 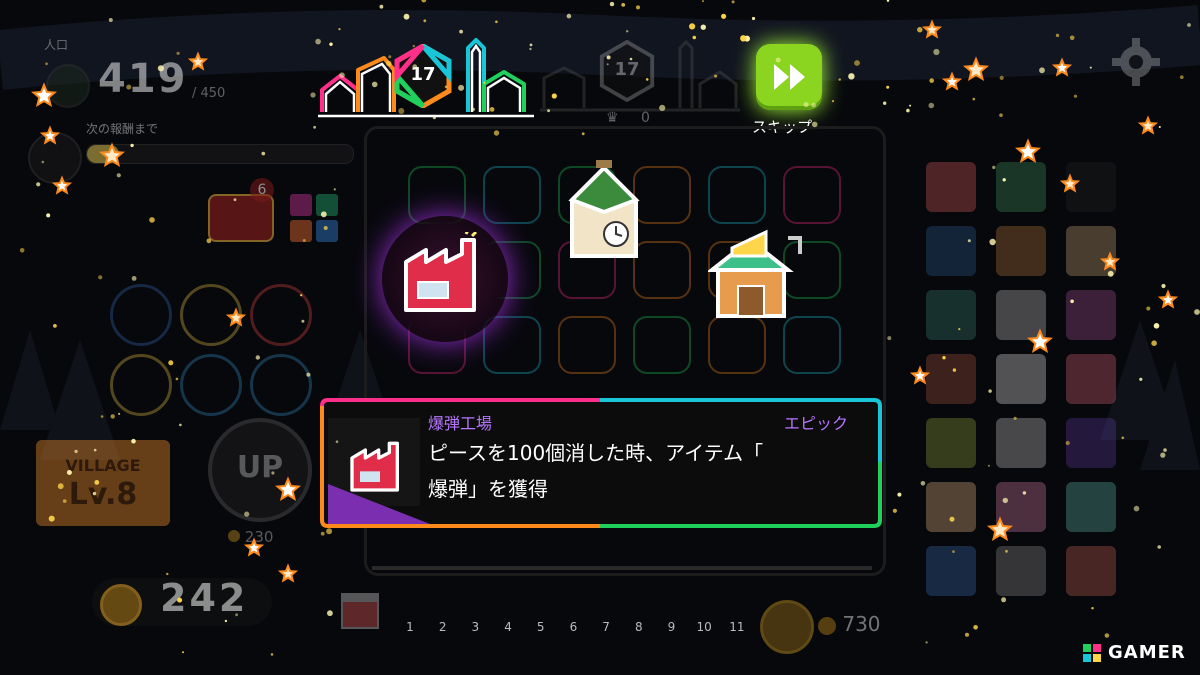 I want to click on timeline-tick: 4, so click(x=508, y=627).